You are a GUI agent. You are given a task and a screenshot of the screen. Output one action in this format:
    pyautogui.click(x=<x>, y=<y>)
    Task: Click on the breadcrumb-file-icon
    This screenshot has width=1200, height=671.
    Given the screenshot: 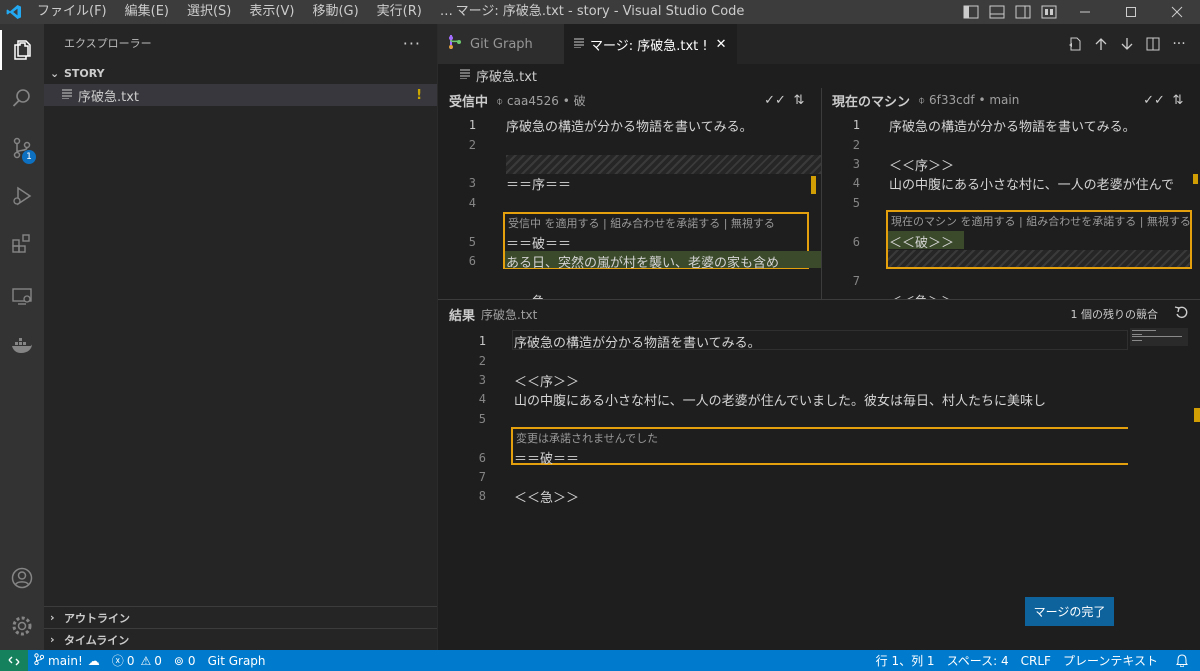 What is the action you would take?
    pyautogui.click(x=465, y=75)
    